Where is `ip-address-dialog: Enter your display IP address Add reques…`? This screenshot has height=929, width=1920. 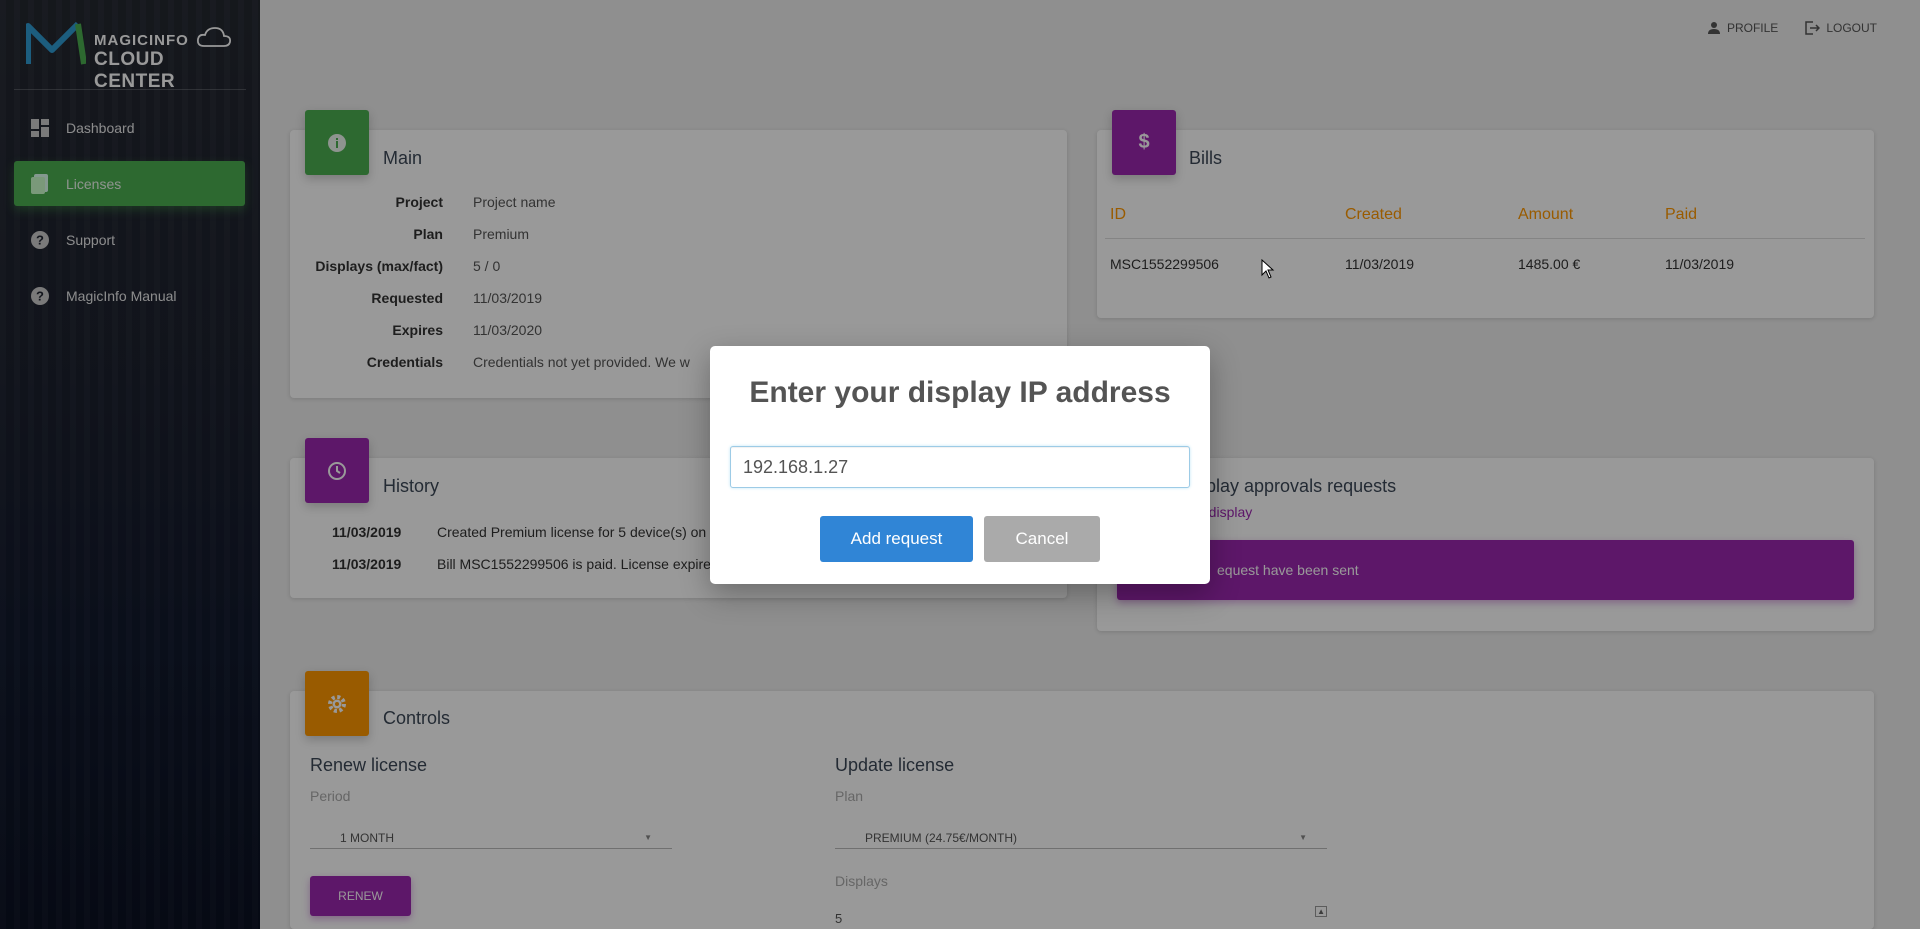 ip-address-dialog: Enter your display IP address Add reques… is located at coordinates (960, 465).